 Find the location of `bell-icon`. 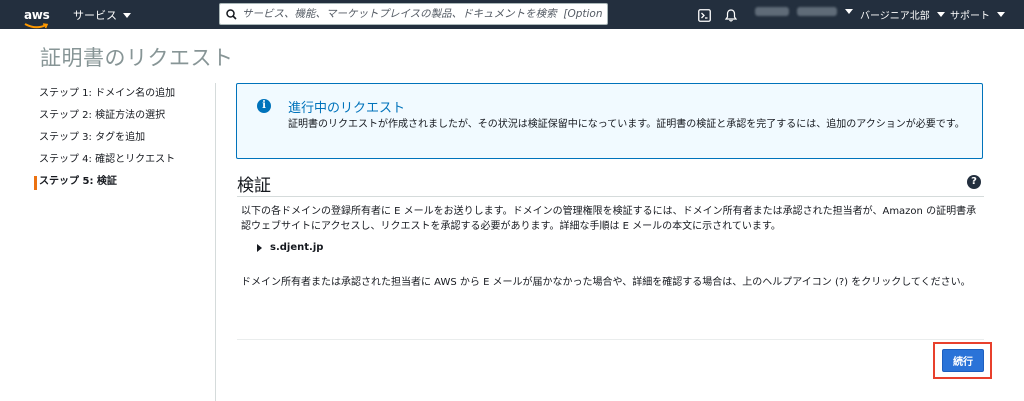

bell-icon is located at coordinates (731, 15).